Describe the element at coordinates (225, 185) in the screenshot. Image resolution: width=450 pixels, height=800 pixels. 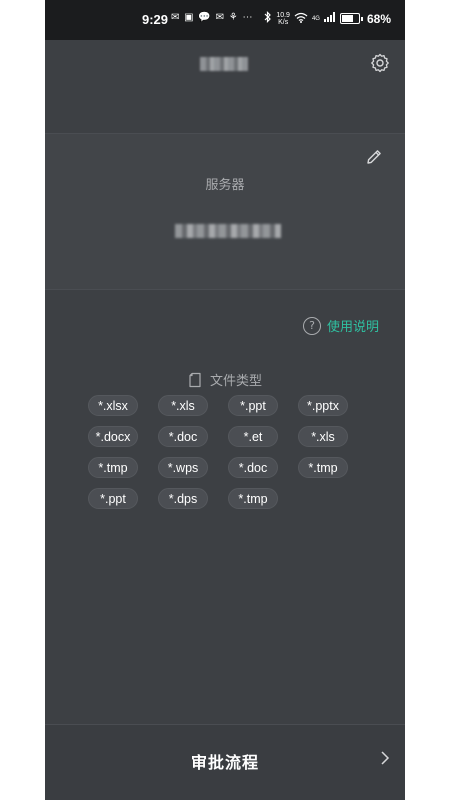
I see `server-label: 服务器` at that location.